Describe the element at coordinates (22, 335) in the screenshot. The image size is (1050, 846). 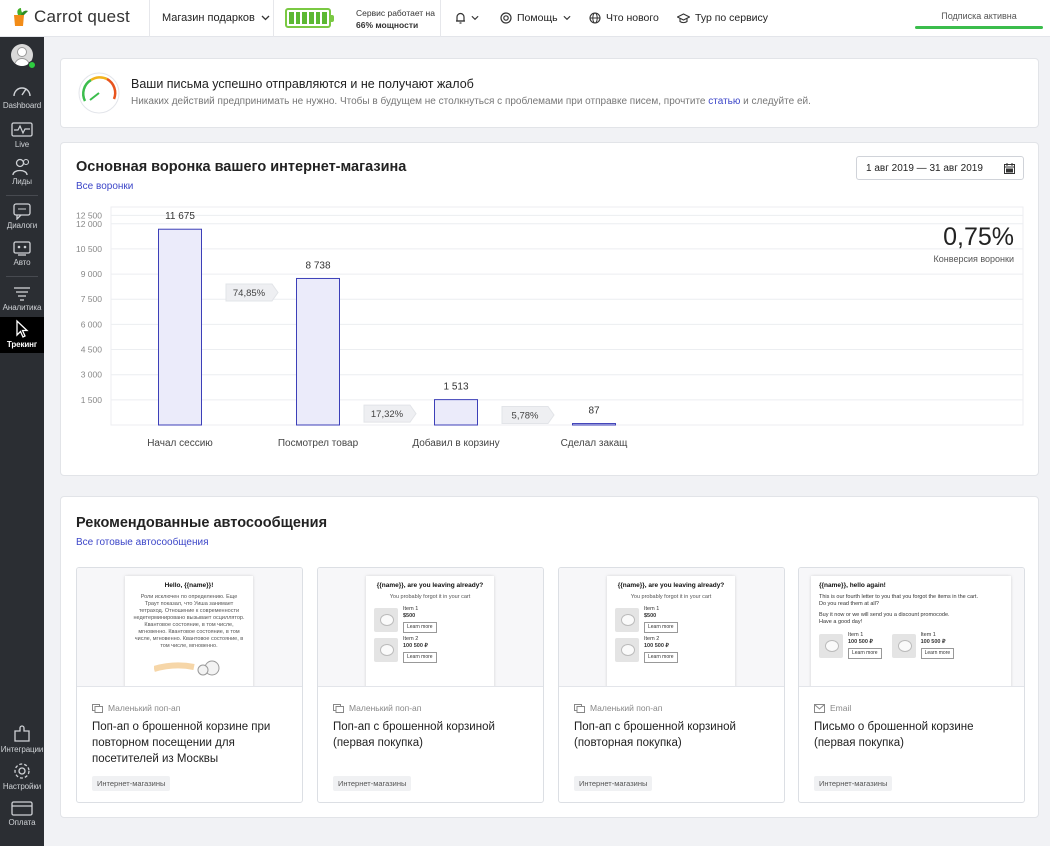
I see `sidebar-item-tracking: Трекинг` at that location.